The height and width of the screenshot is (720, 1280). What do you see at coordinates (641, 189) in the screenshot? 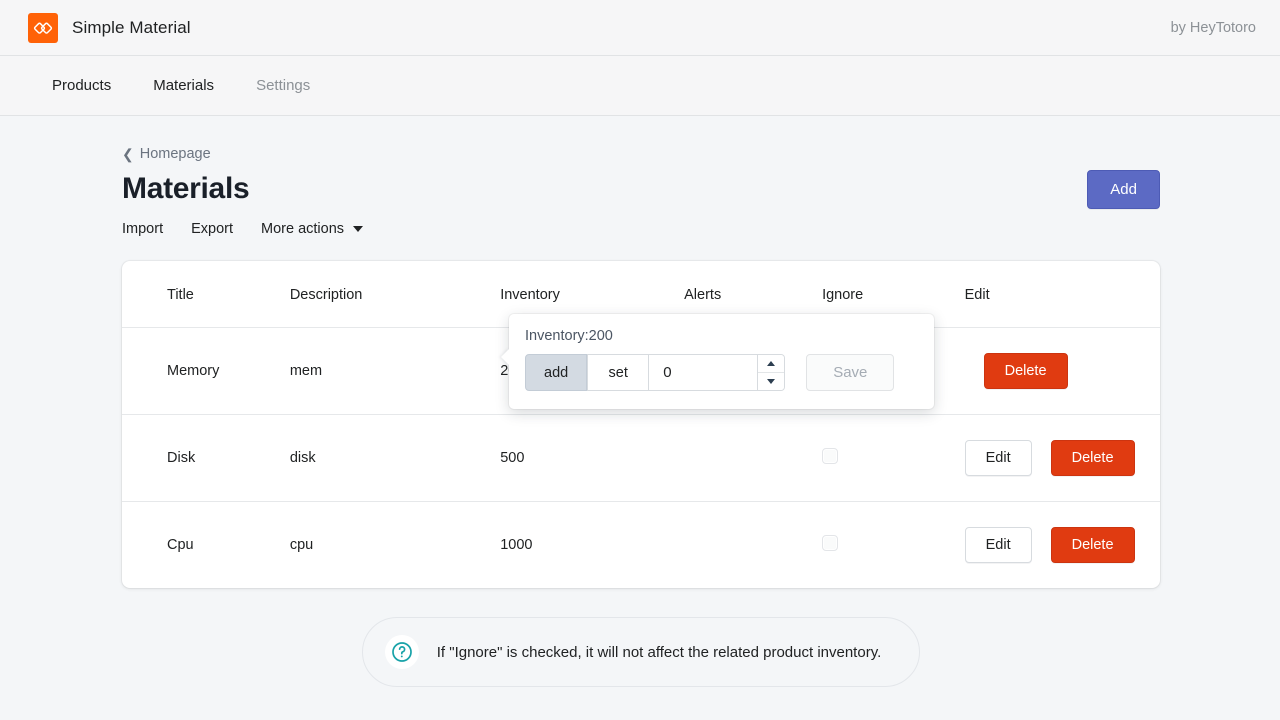
I see `title-row: Materials Add` at bounding box center [641, 189].